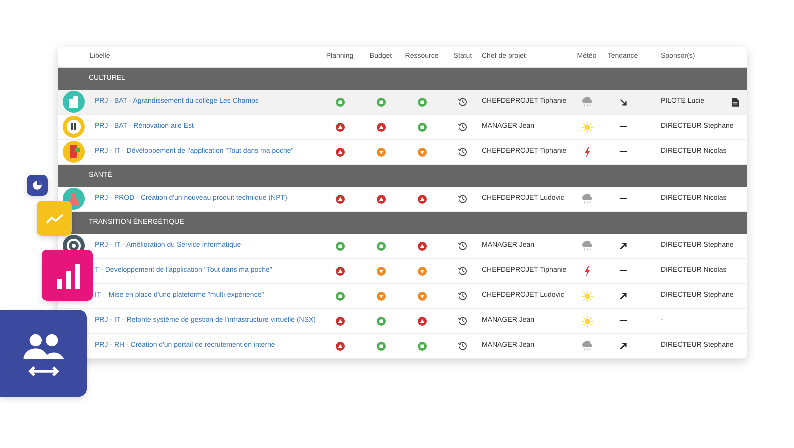 The image size is (794, 448). What do you see at coordinates (67, 275) in the screenshot?
I see `bar-chart-tile` at bounding box center [67, 275].